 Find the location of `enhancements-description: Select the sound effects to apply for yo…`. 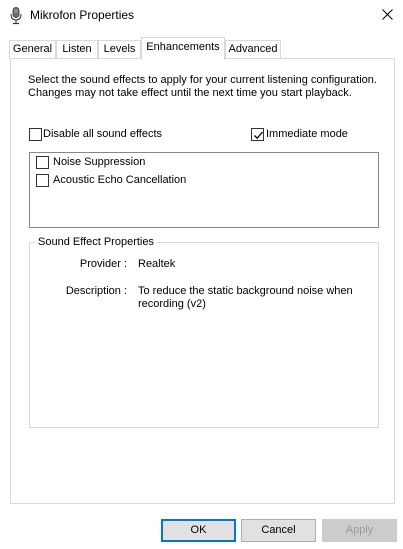

enhancements-description: Select the sound effects to apply for yo… is located at coordinates (202, 86).